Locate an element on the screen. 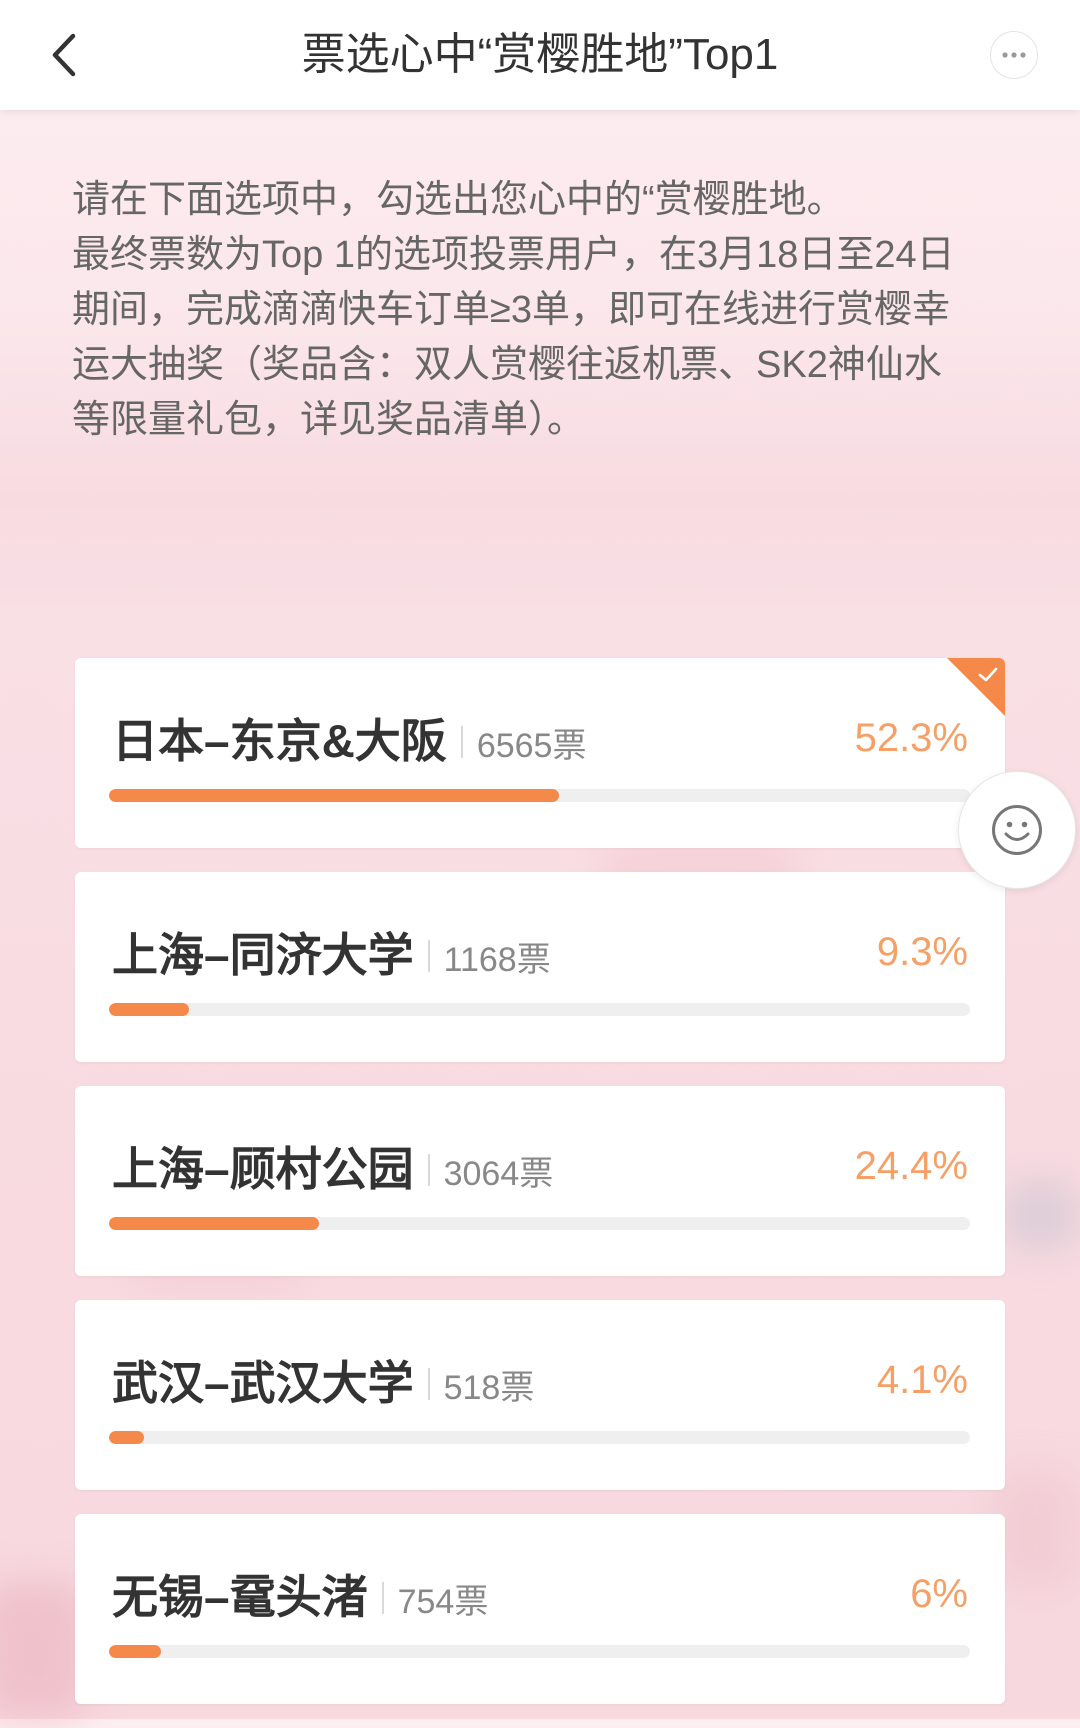 This screenshot has width=1080, height=1728. option-percentage: 24.4% is located at coordinates (911, 1165).